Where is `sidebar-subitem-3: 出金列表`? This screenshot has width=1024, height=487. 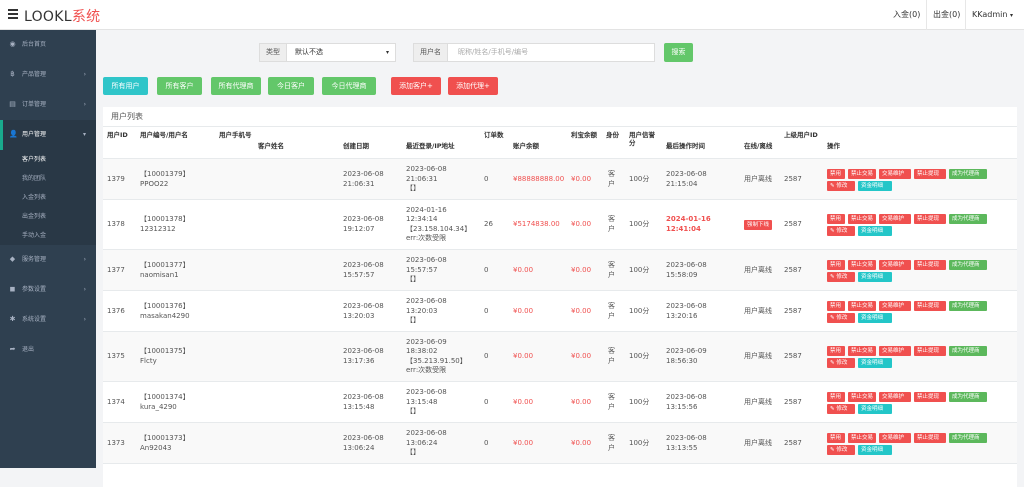 sidebar-subitem-3: 出金列表 is located at coordinates (48, 216).